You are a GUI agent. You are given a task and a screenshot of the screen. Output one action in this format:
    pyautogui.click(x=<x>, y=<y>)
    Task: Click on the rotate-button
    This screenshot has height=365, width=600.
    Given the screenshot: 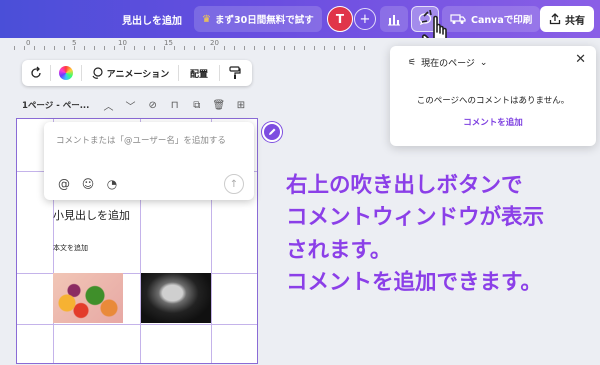 What is the action you would take?
    pyautogui.click(x=36, y=73)
    